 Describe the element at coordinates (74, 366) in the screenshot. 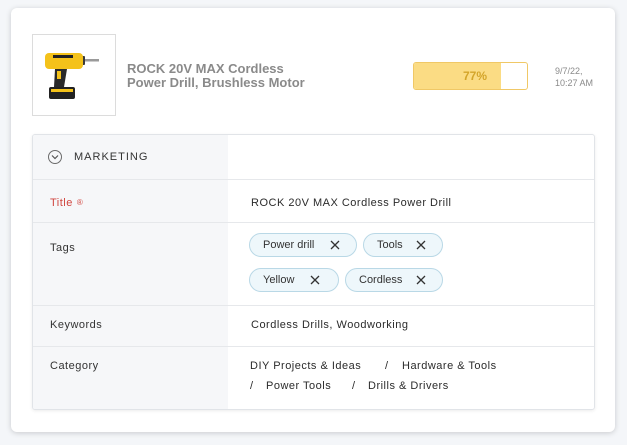

I see `field-label-category: Category` at that location.